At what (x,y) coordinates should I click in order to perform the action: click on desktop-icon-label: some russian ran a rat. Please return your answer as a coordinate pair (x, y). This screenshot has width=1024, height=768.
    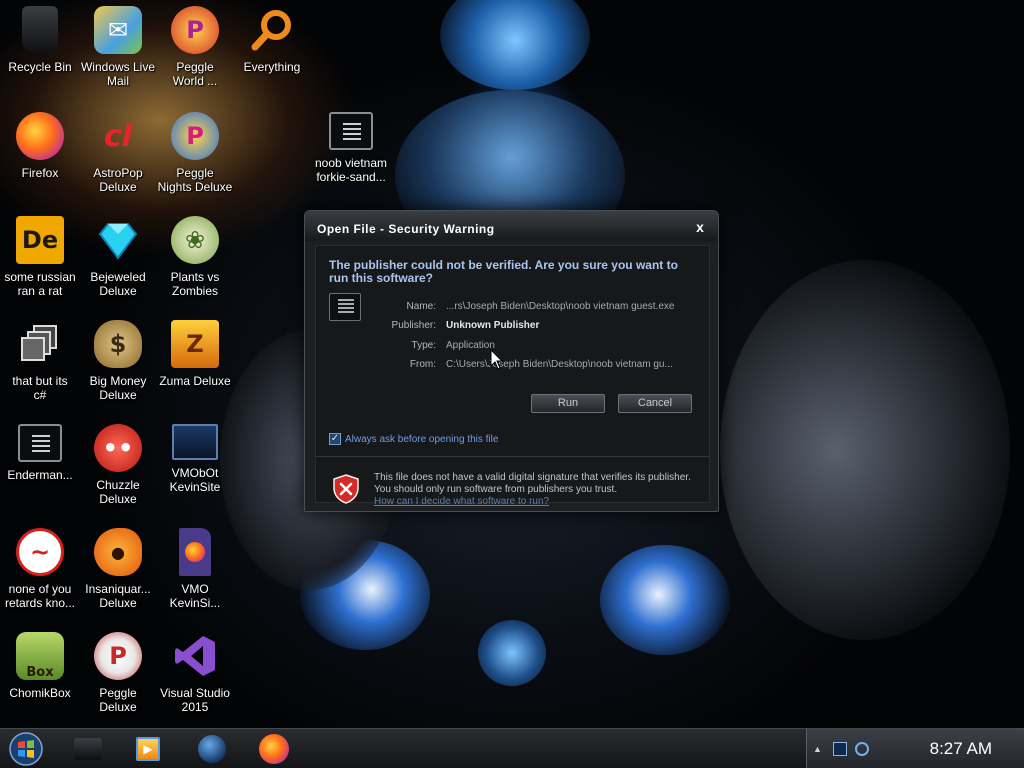
    Looking at the image, I should click on (40, 284).